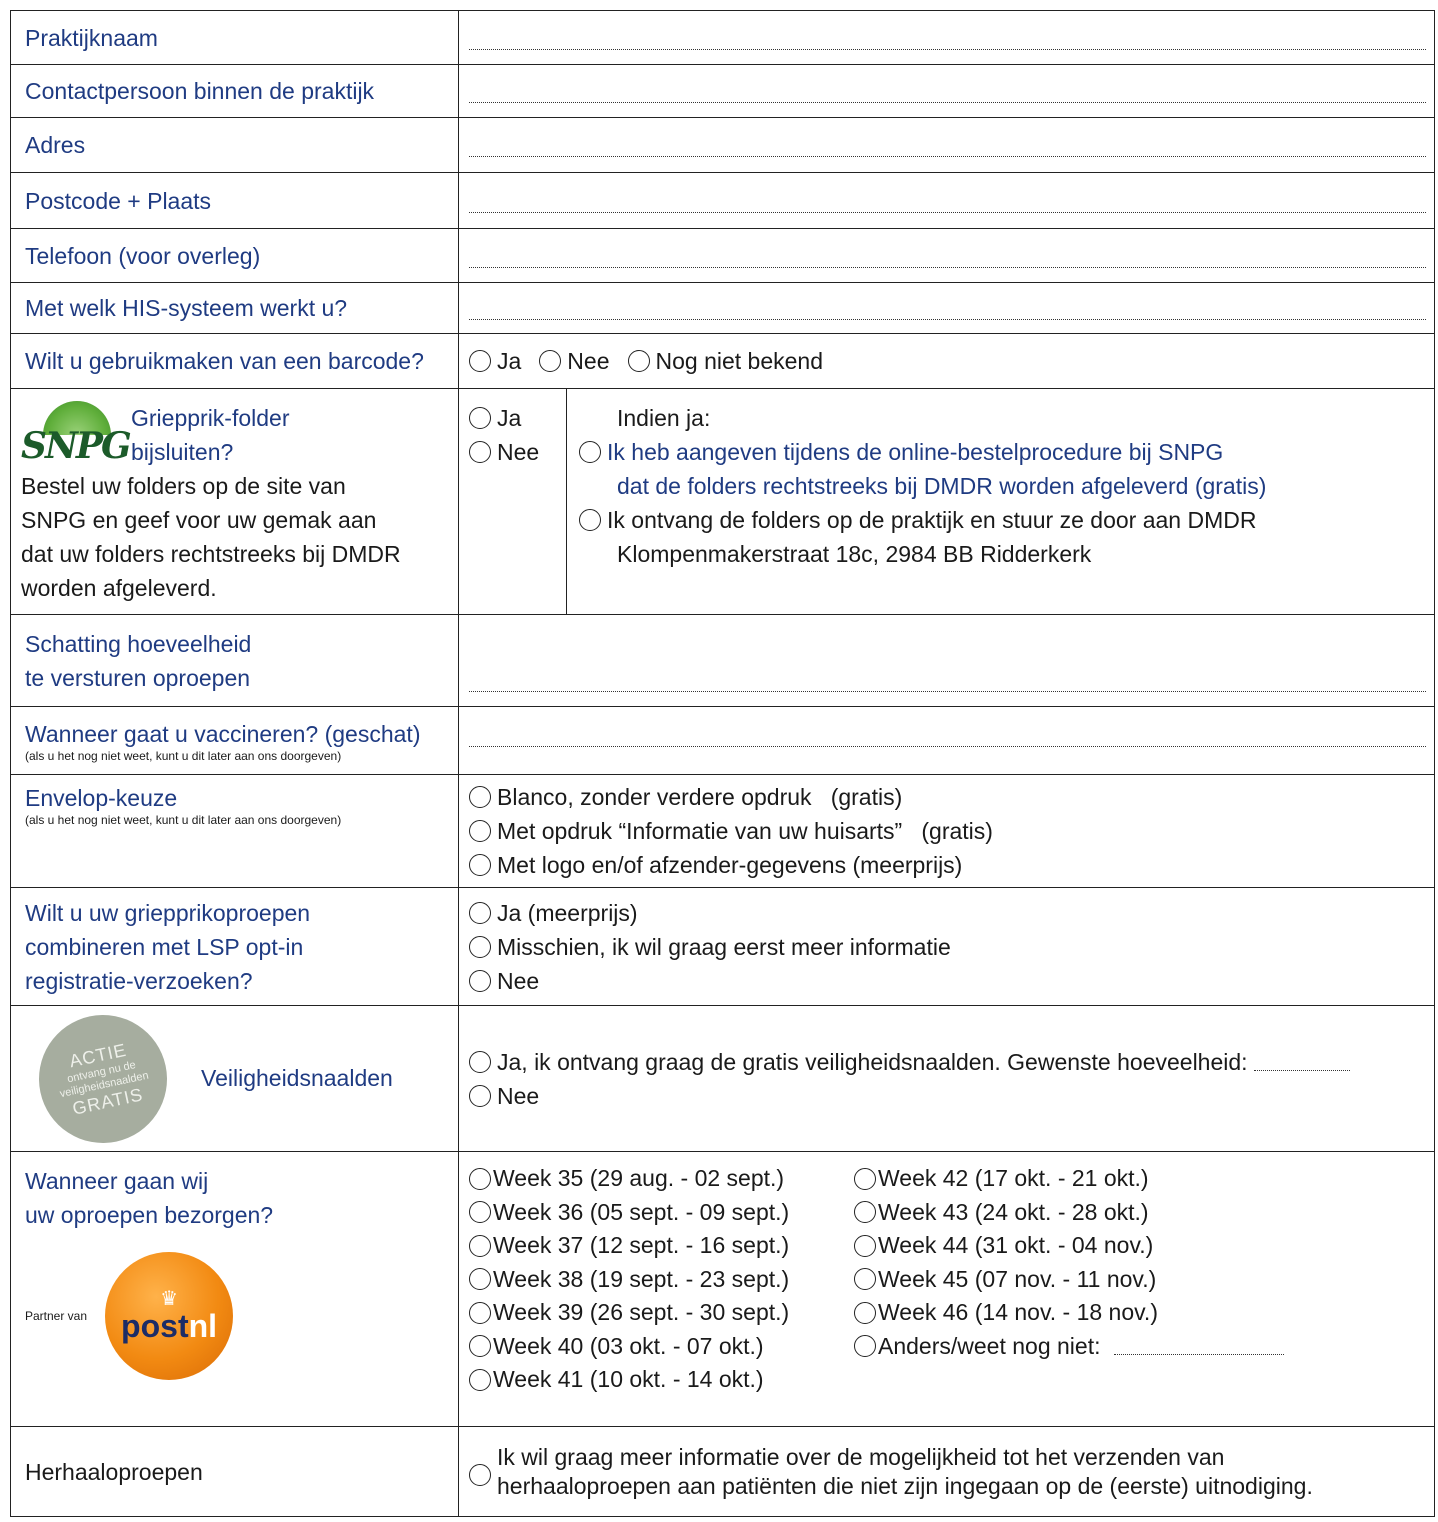 The image size is (1438, 1522). Describe the element at coordinates (149, 1215) in the screenshot. I see `bezorgen-line2: uw oproepen bezorgen?` at that location.